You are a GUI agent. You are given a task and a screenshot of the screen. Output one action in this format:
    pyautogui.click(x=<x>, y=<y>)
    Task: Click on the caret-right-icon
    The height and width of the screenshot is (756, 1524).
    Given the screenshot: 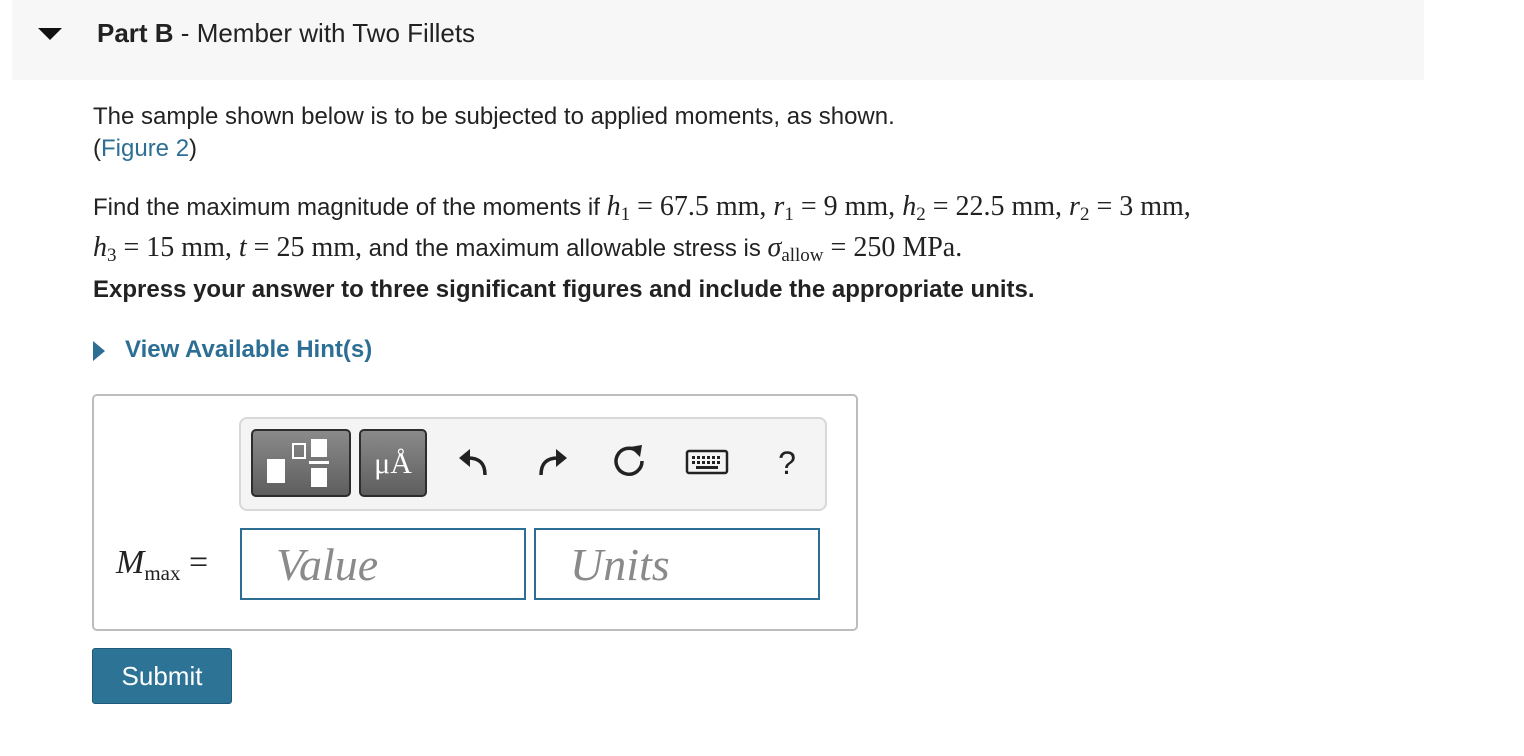 What is the action you would take?
    pyautogui.click(x=99, y=351)
    